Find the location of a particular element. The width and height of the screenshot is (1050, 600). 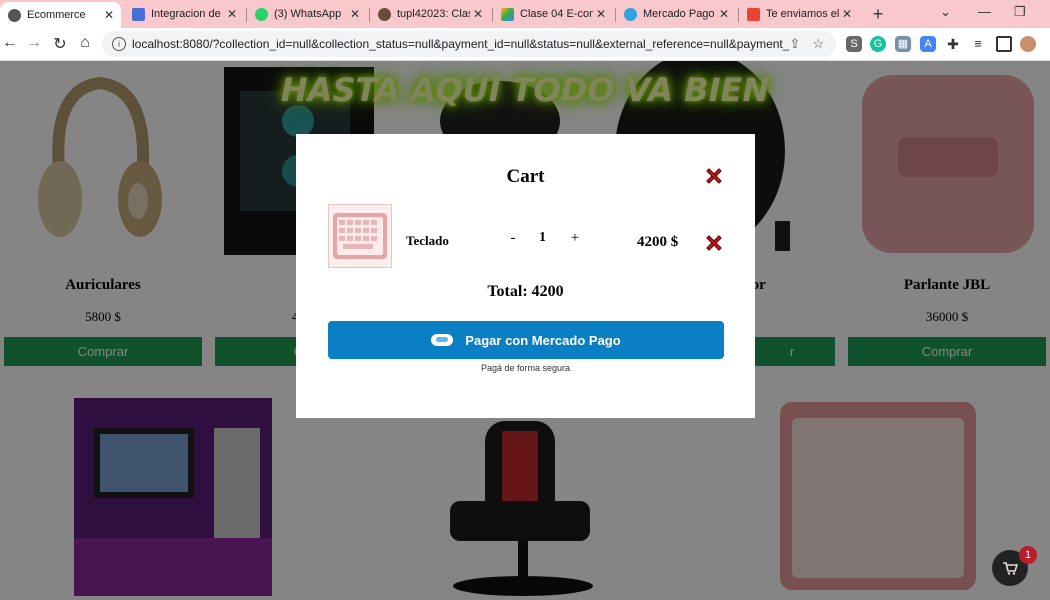

avatar is located at coordinates (1028, 44).